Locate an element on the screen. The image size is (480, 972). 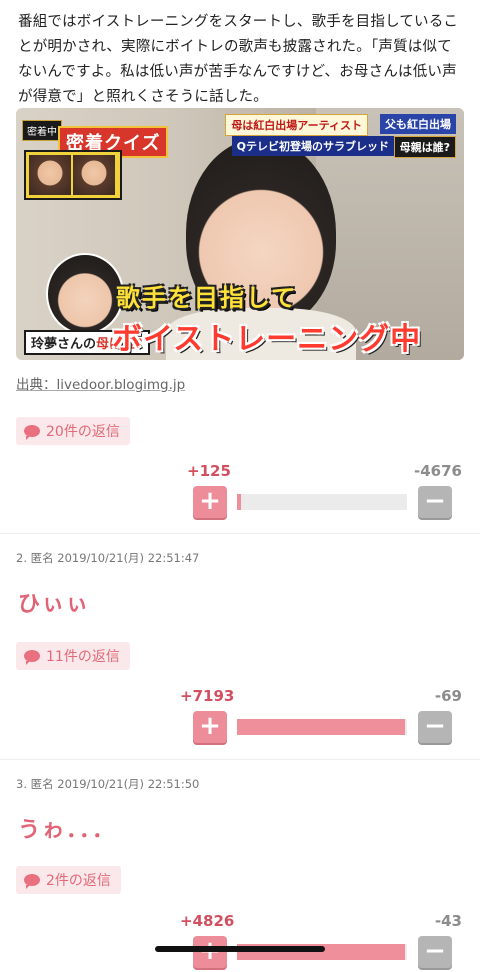
caption-who: 母親は誰? is located at coordinates (424, 147).